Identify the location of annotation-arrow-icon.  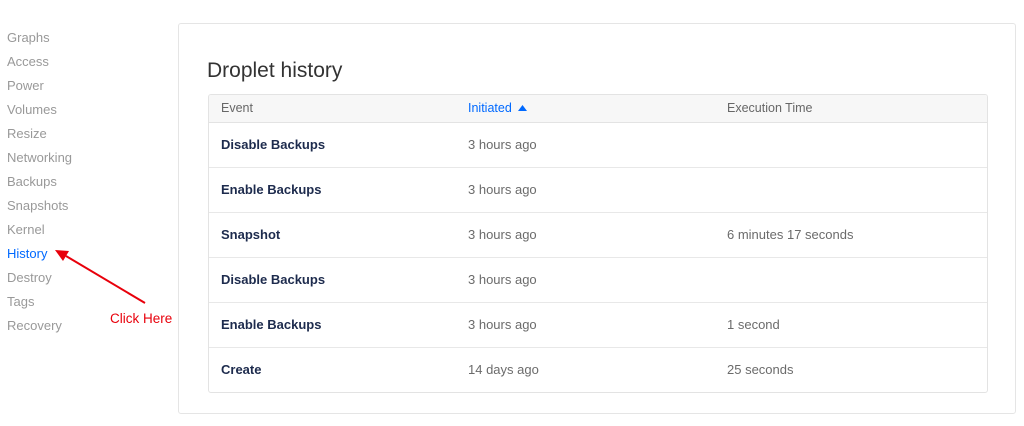
(100, 277).